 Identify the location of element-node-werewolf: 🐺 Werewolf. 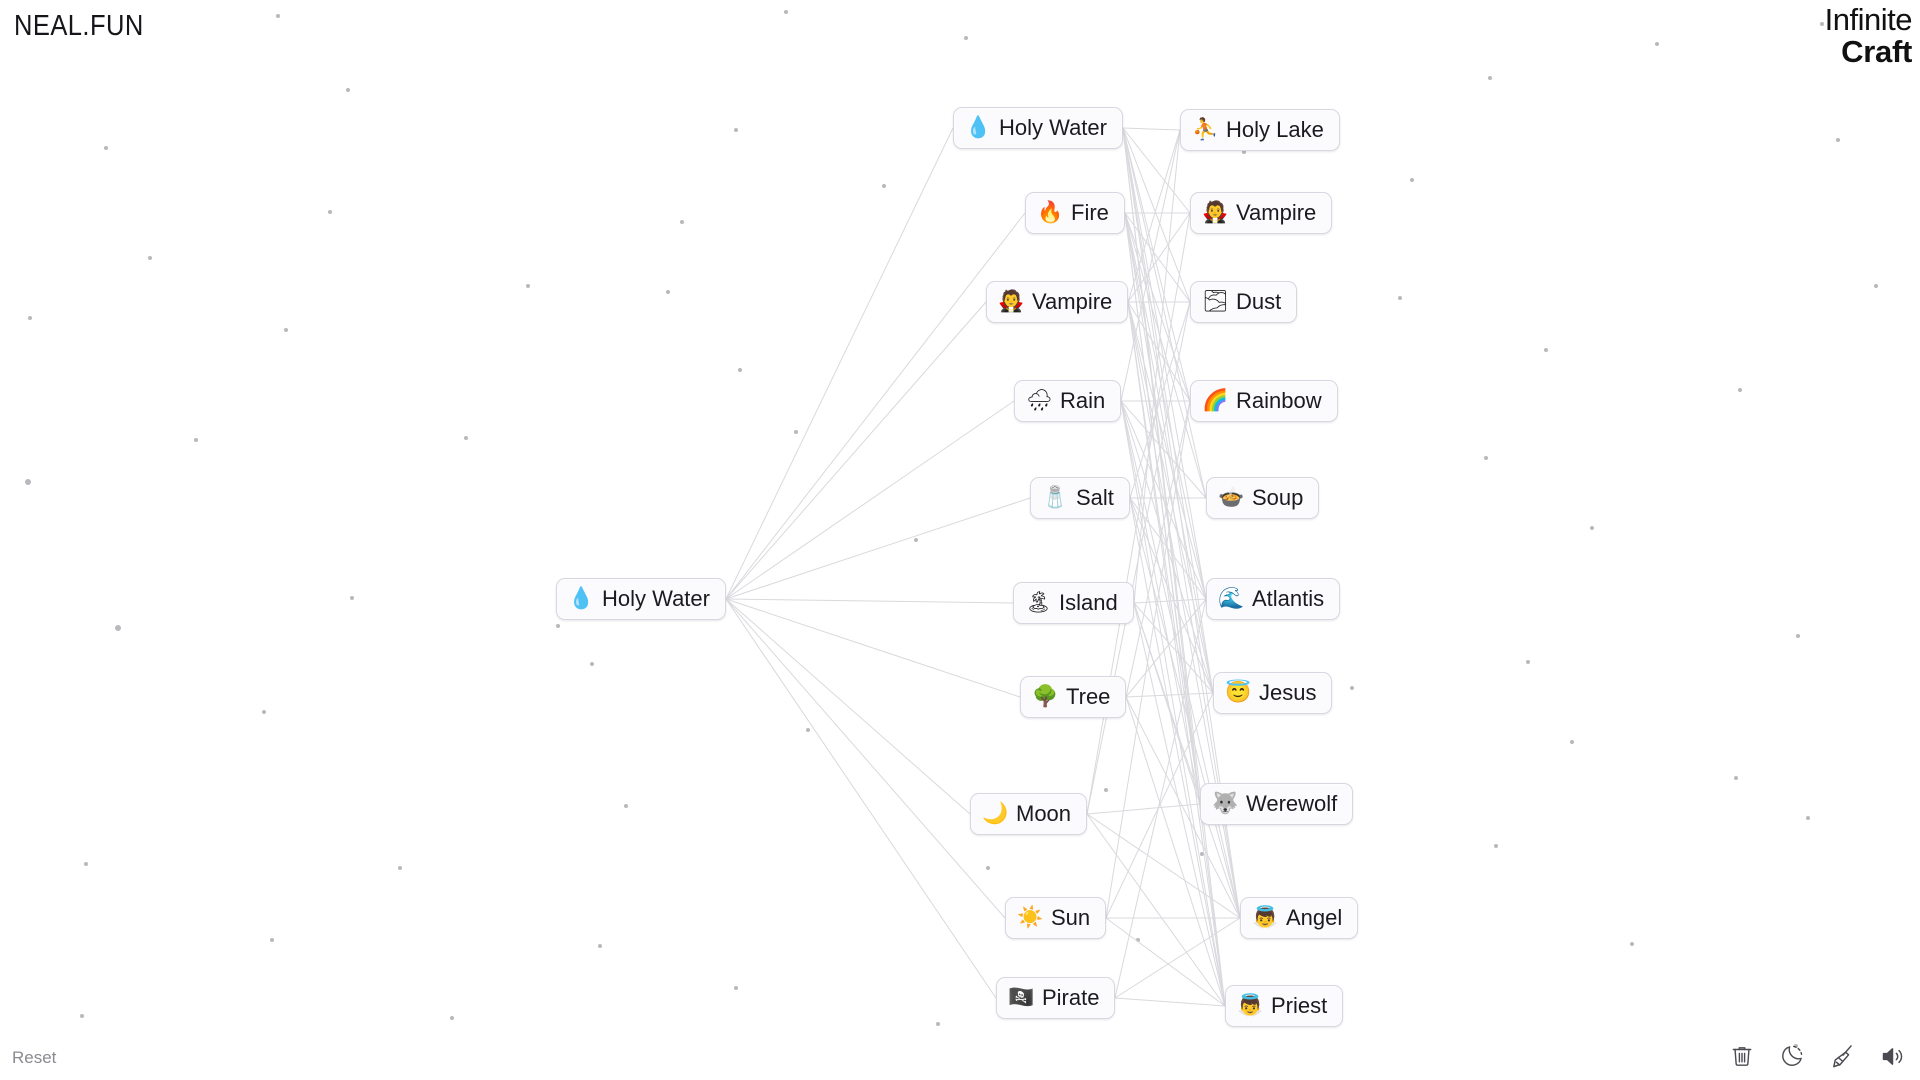
(1277, 804).